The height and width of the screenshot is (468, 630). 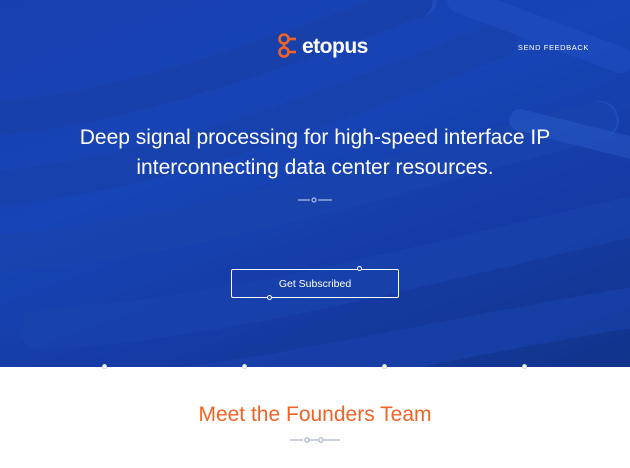 What do you see at coordinates (269, 297) in the screenshot?
I see `button-corner-dot-bottom` at bounding box center [269, 297].